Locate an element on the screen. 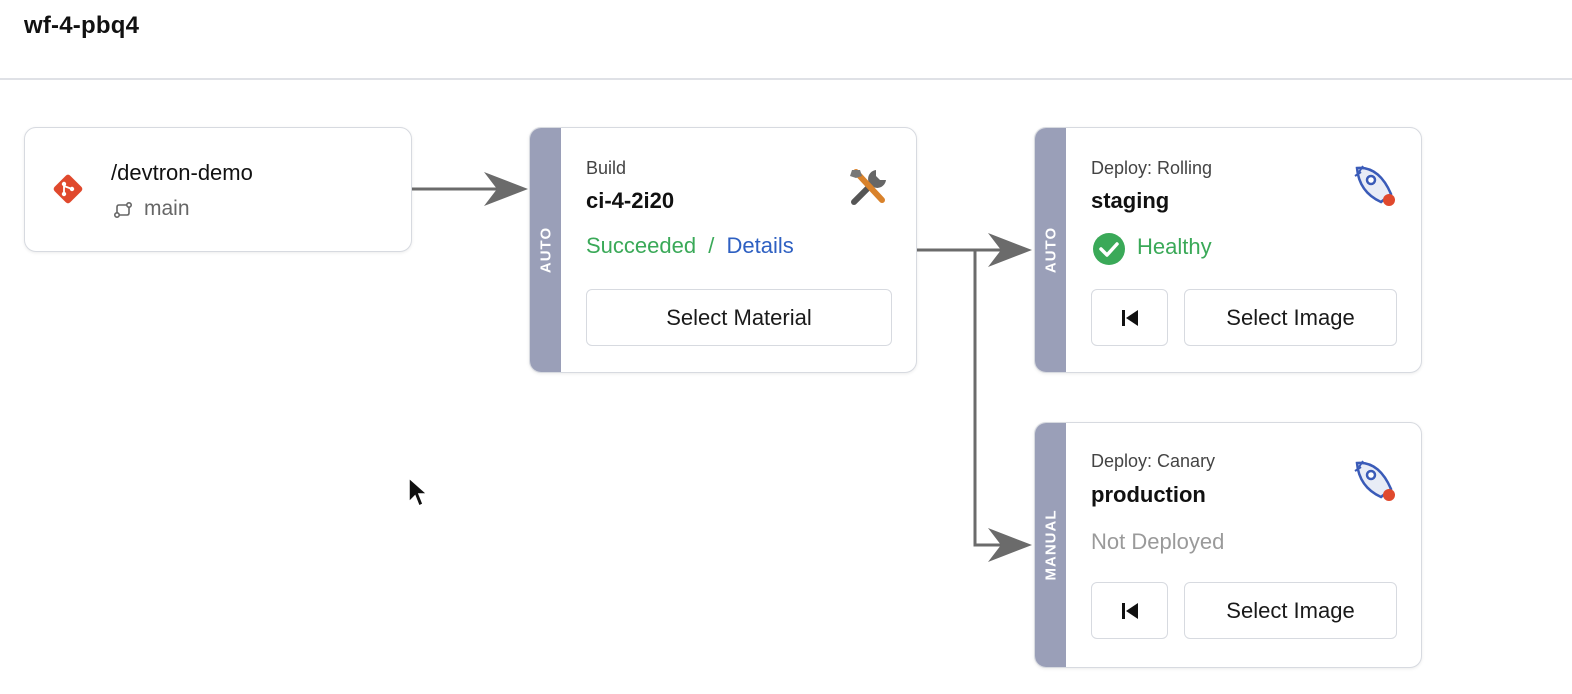  deploy-status: Not Deployed is located at coordinates (1158, 541).